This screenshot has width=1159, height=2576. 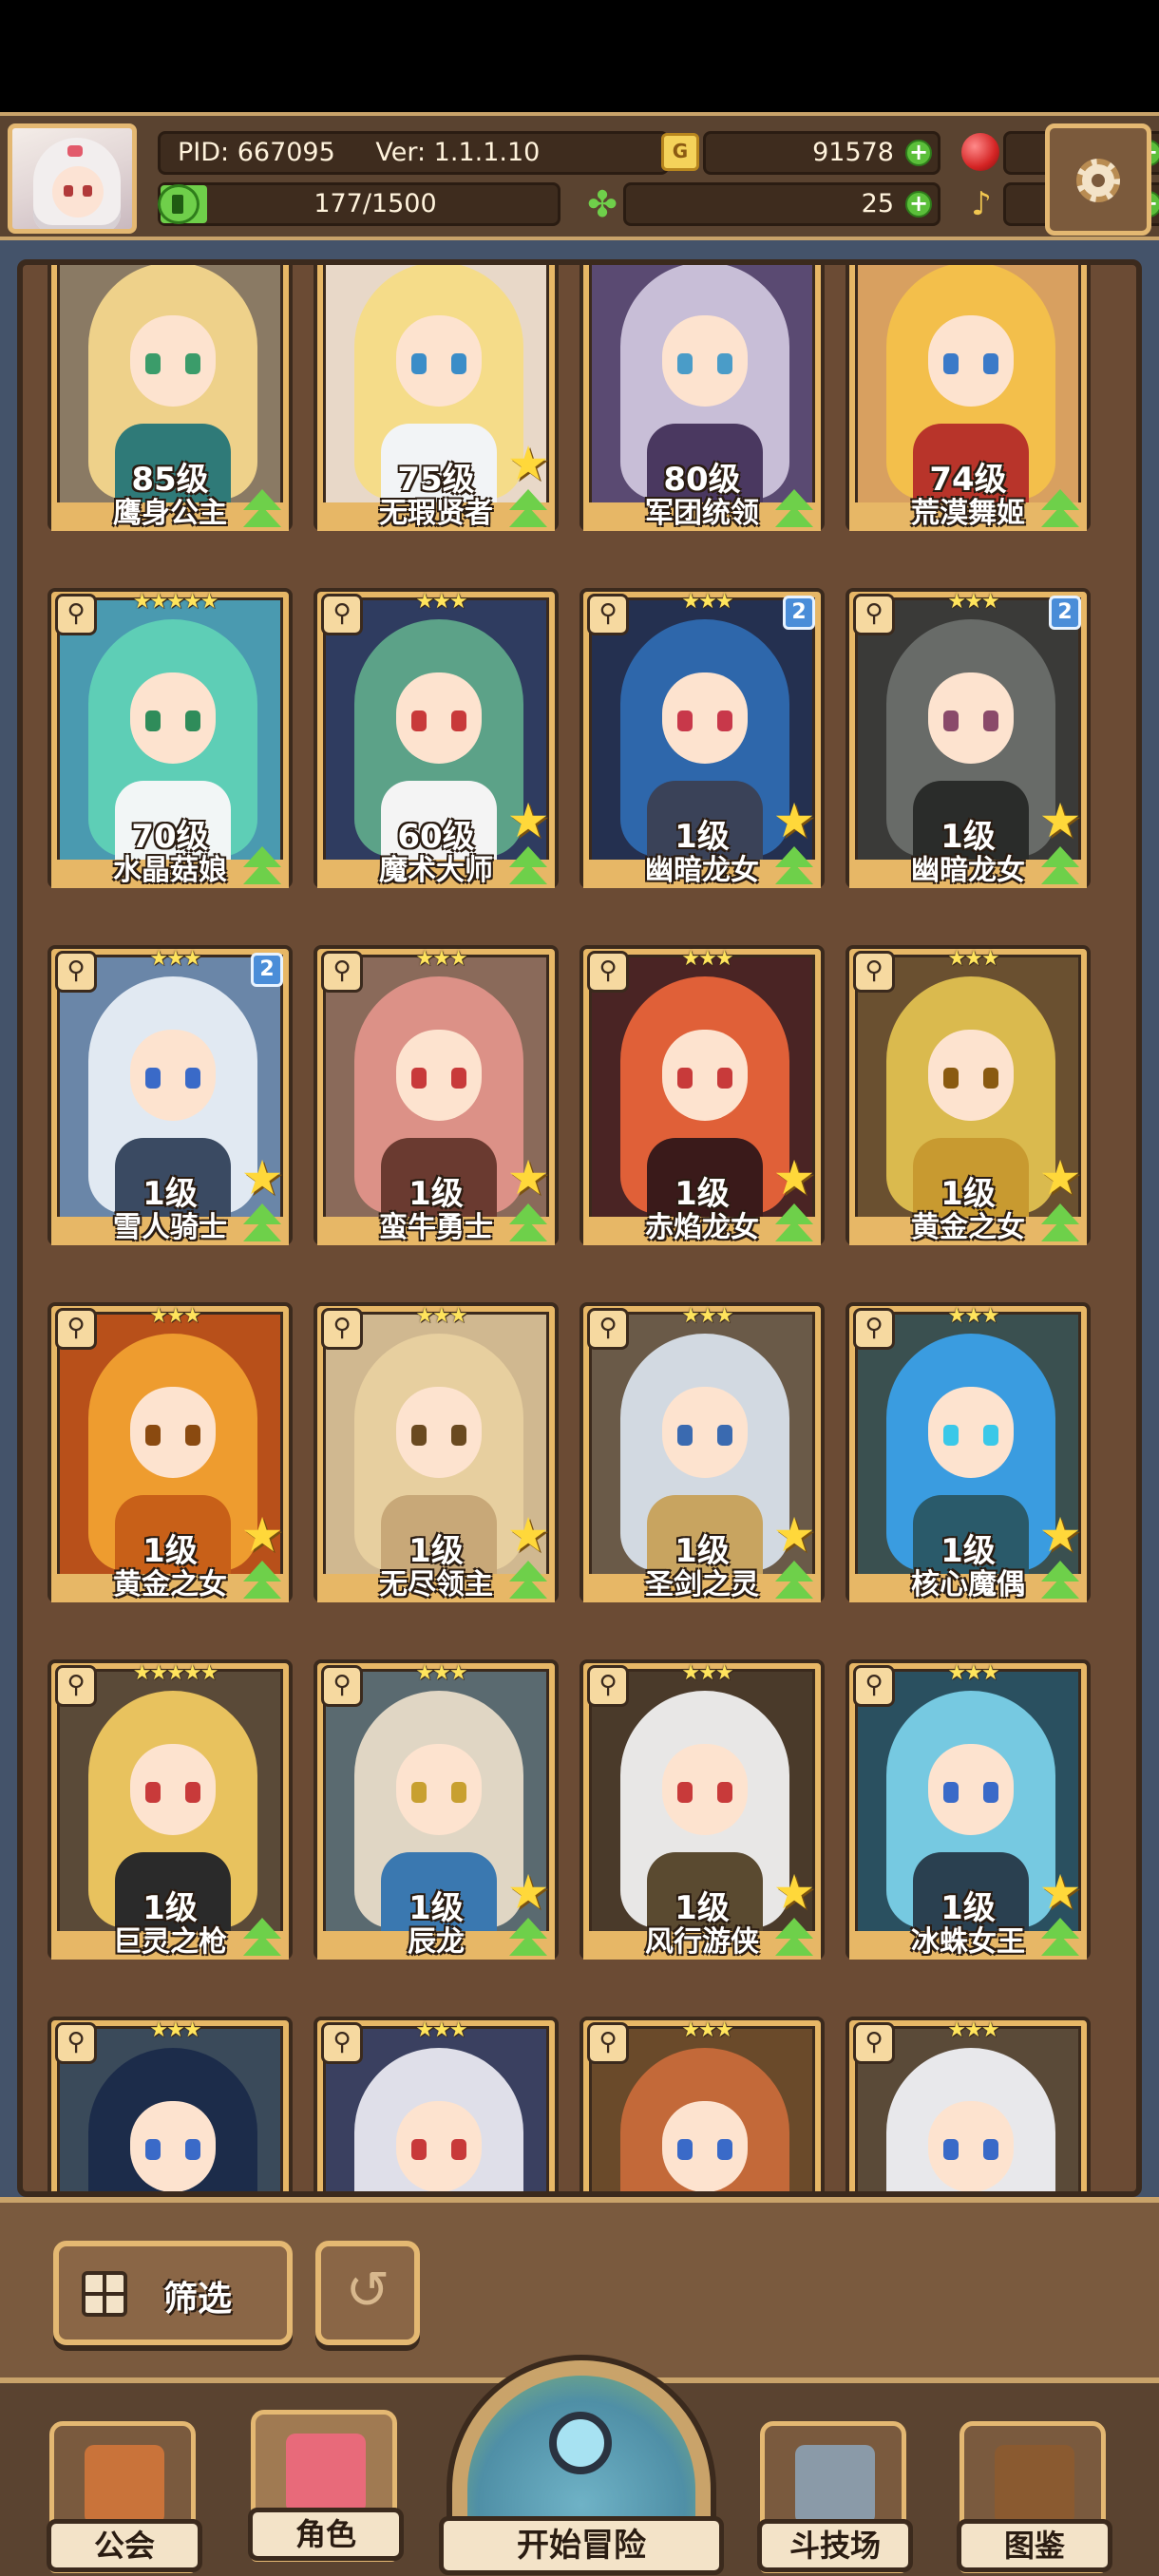 I want to click on hero-card: ⚲ ★★★ 1级 无尽领主 ★, so click(x=436, y=1452).